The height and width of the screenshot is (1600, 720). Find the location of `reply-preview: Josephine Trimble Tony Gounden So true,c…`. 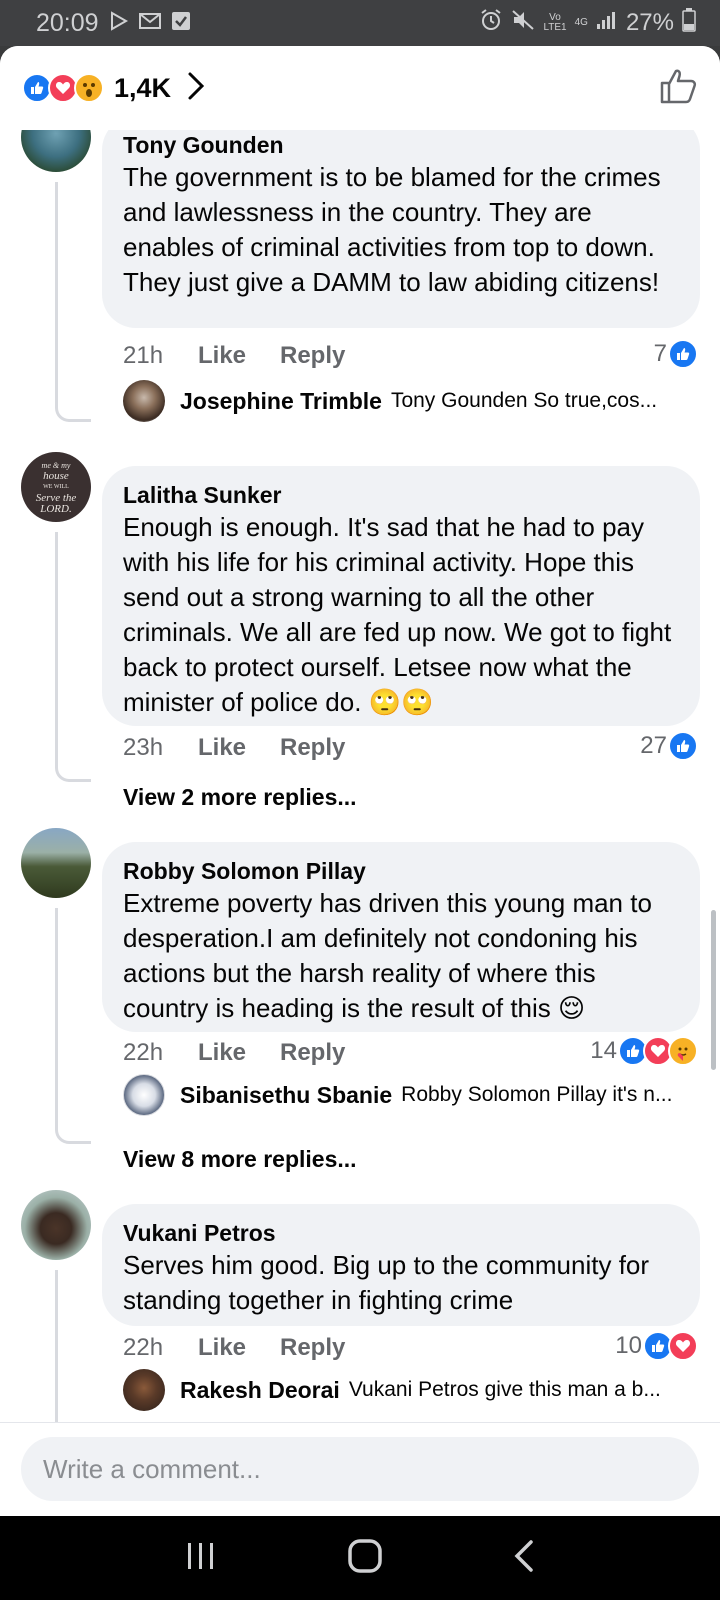

reply-preview: Josephine Trimble Tony Gounden So true,c… is located at coordinates (390, 401).